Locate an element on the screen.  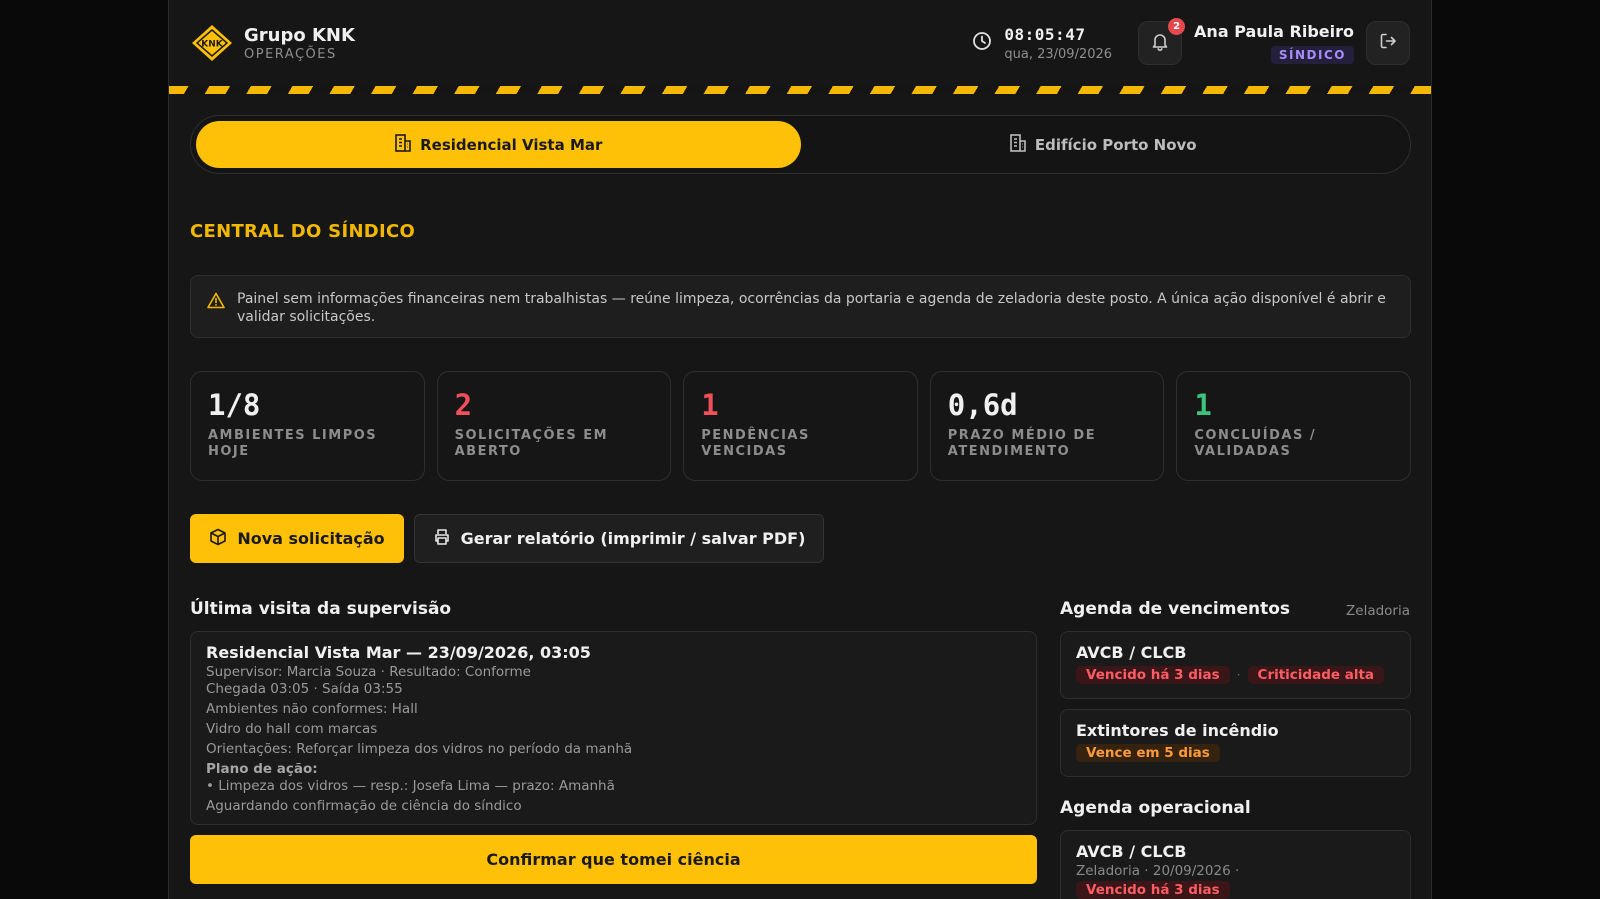
generate-report-button: Gerar relatório (imprimir / salvar PDF) is located at coordinates (619, 538).